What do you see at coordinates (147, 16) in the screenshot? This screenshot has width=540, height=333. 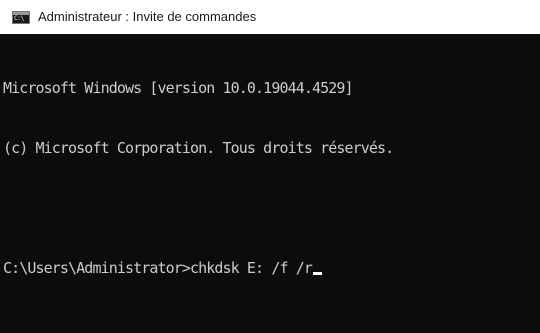 I see `window-title: Administrateur : Invite de commandes` at bounding box center [147, 16].